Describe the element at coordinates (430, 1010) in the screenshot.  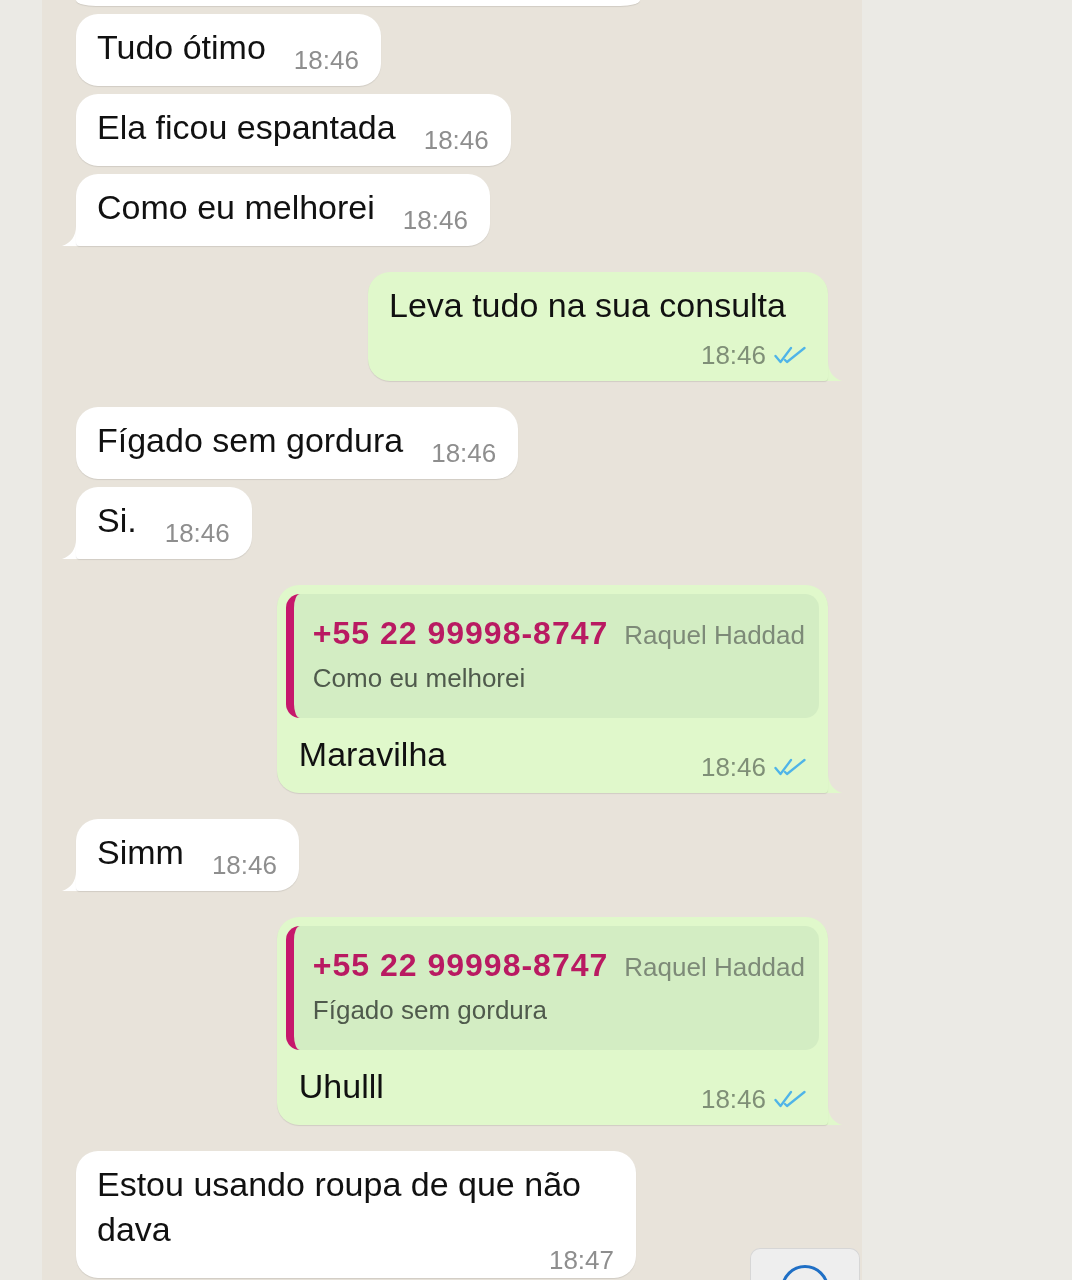
I see `quote-text: Fígado sem gordura` at that location.